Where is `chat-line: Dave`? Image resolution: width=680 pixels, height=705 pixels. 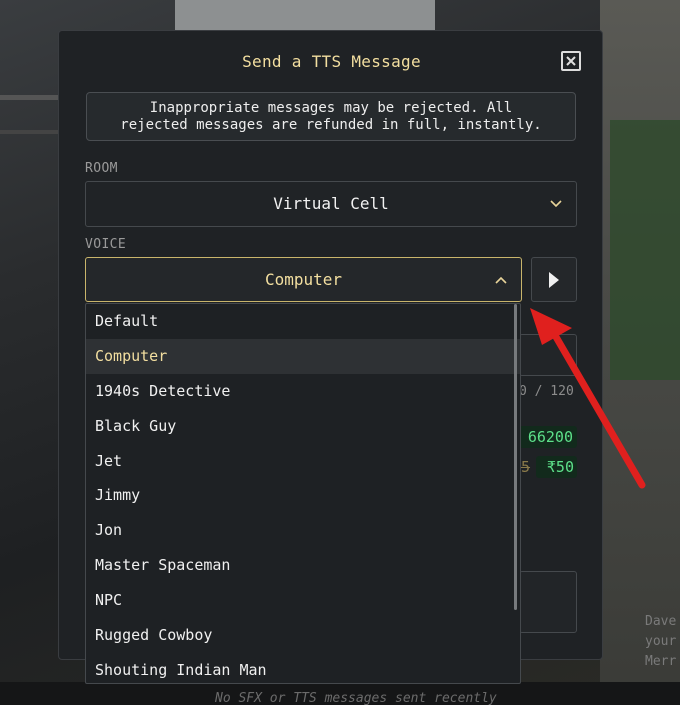 chat-line: Dave is located at coordinates (661, 621).